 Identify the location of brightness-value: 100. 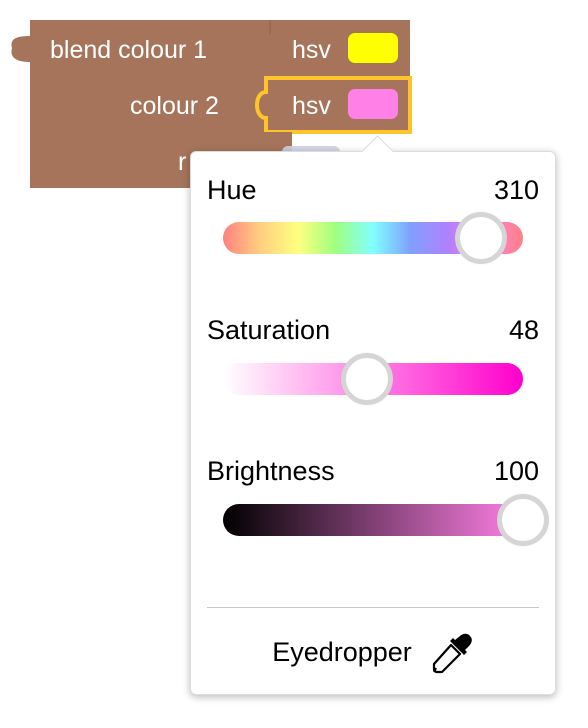
(516, 471).